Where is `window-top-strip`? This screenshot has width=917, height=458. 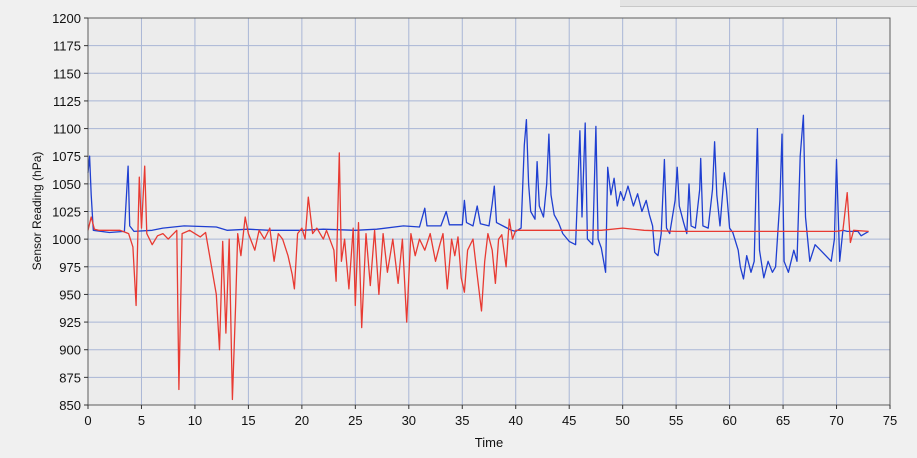
window-top-strip is located at coordinates (768, 3).